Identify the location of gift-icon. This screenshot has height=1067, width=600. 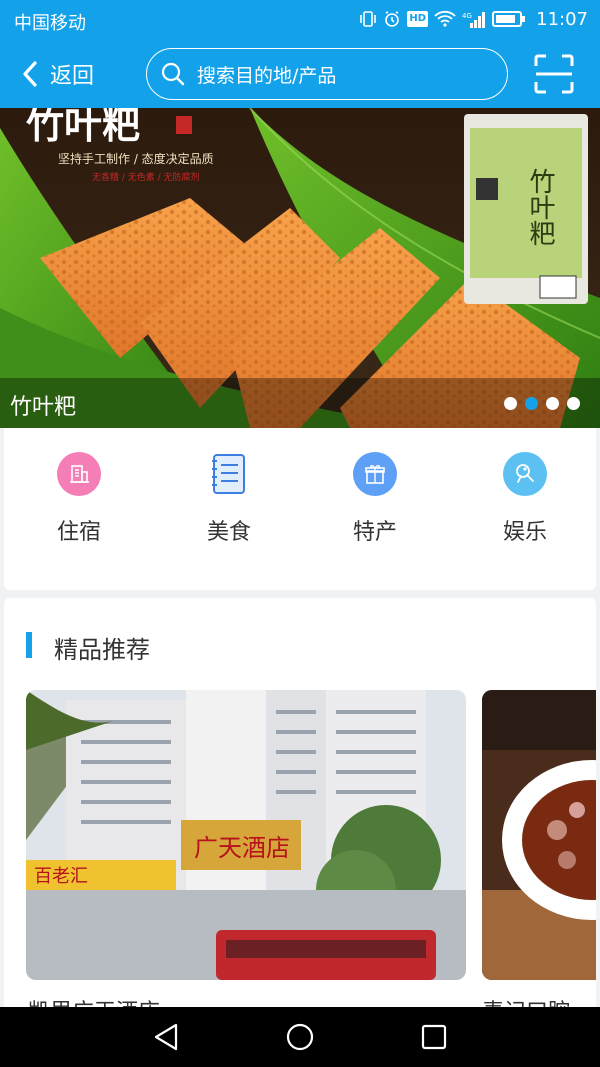
(375, 474).